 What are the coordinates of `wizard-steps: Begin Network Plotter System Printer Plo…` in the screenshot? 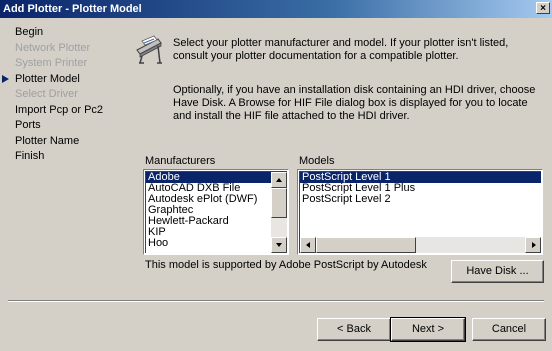 It's located at (69, 95).